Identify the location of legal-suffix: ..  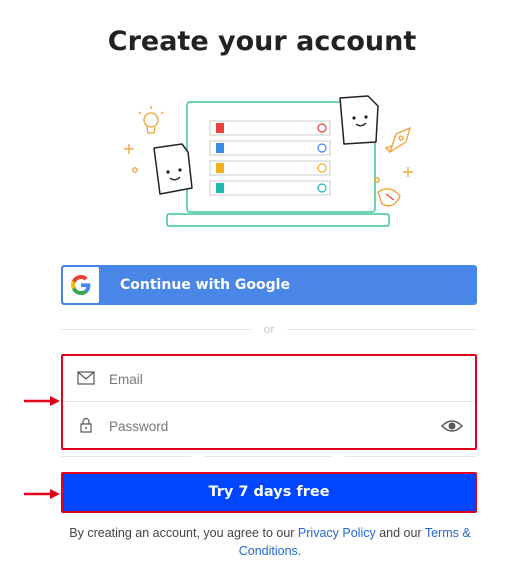
(299, 551).